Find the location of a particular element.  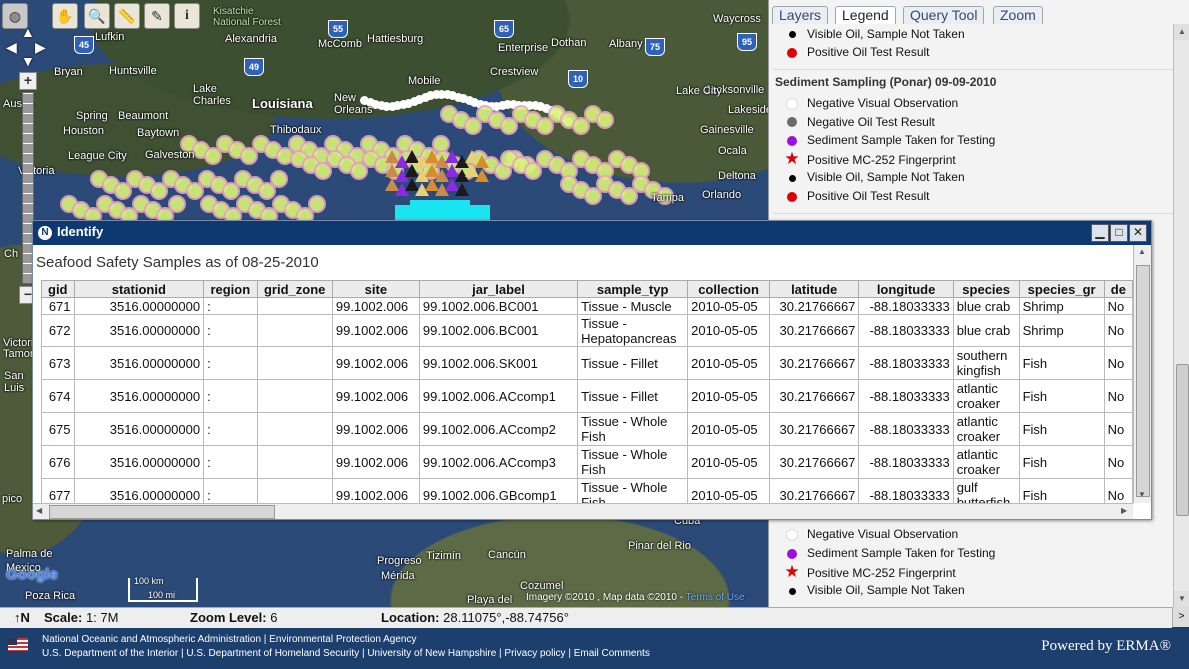

map-place-label: Waycross is located at coordinates (737, 19).